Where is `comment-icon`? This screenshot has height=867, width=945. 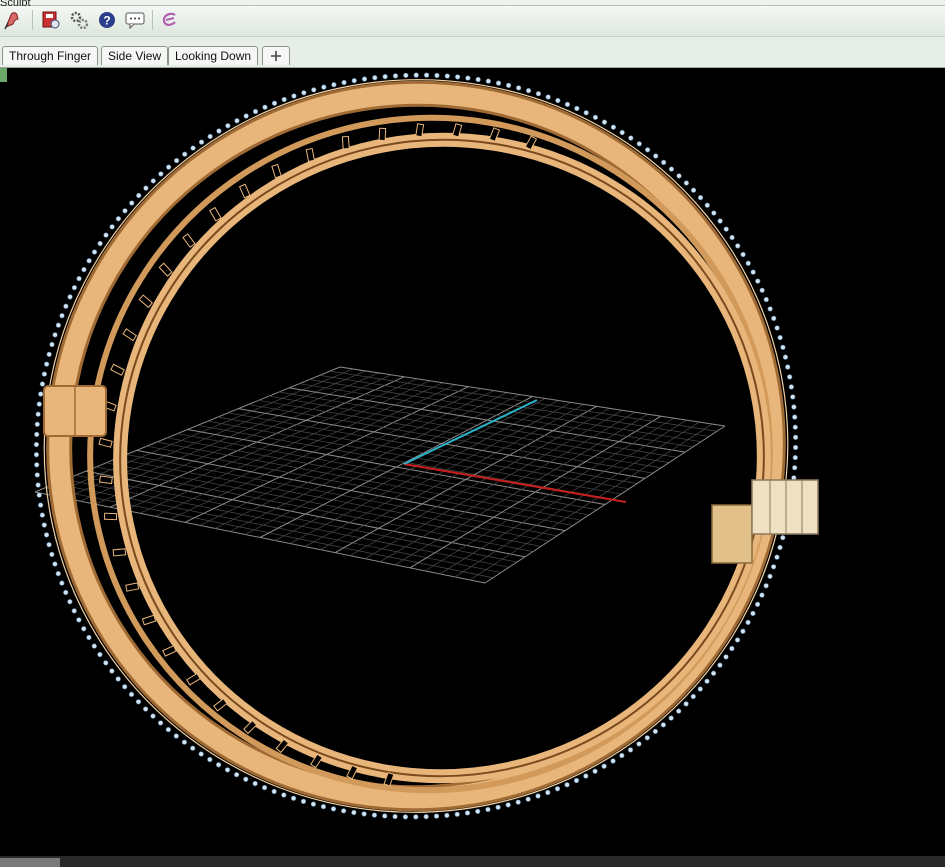 comment-icon is located at coordinates (135, 20).